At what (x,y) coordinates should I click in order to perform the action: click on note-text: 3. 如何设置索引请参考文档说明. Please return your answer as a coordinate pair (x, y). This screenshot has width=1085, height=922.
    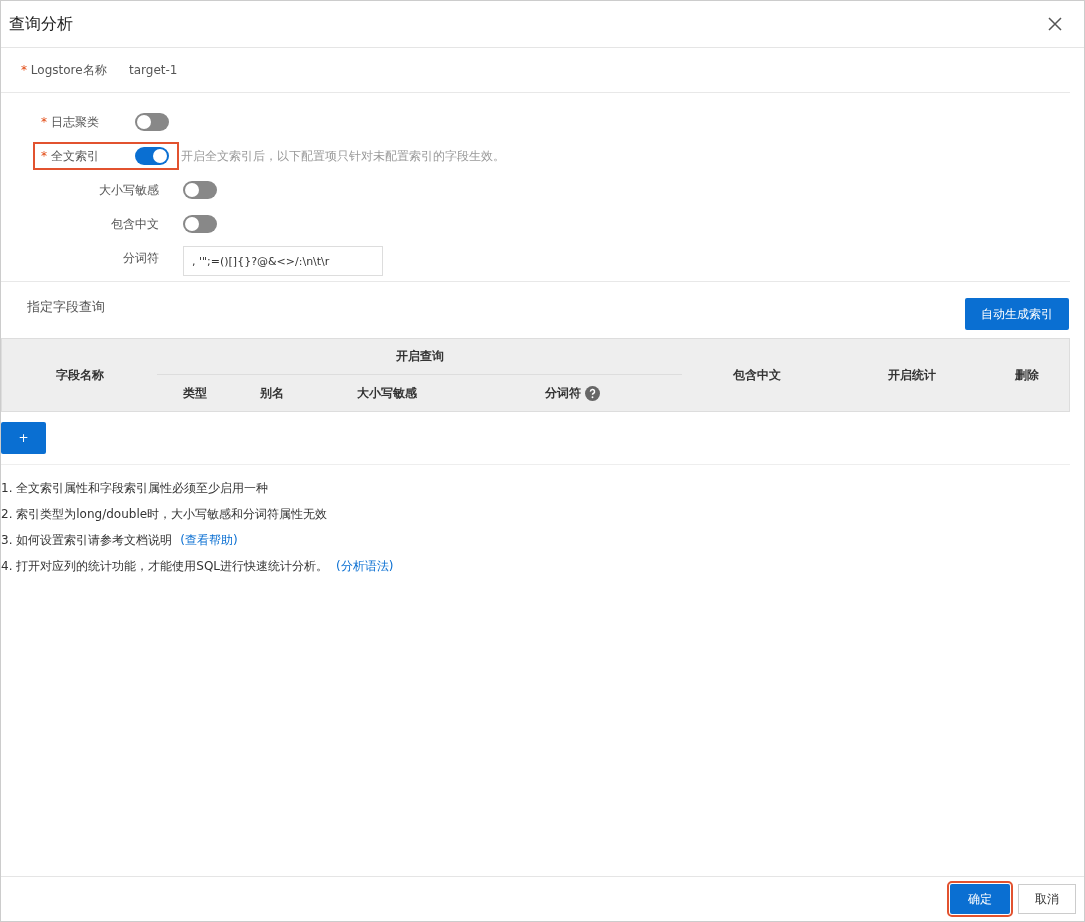
    Looking at the image, I should click on (87, 540).